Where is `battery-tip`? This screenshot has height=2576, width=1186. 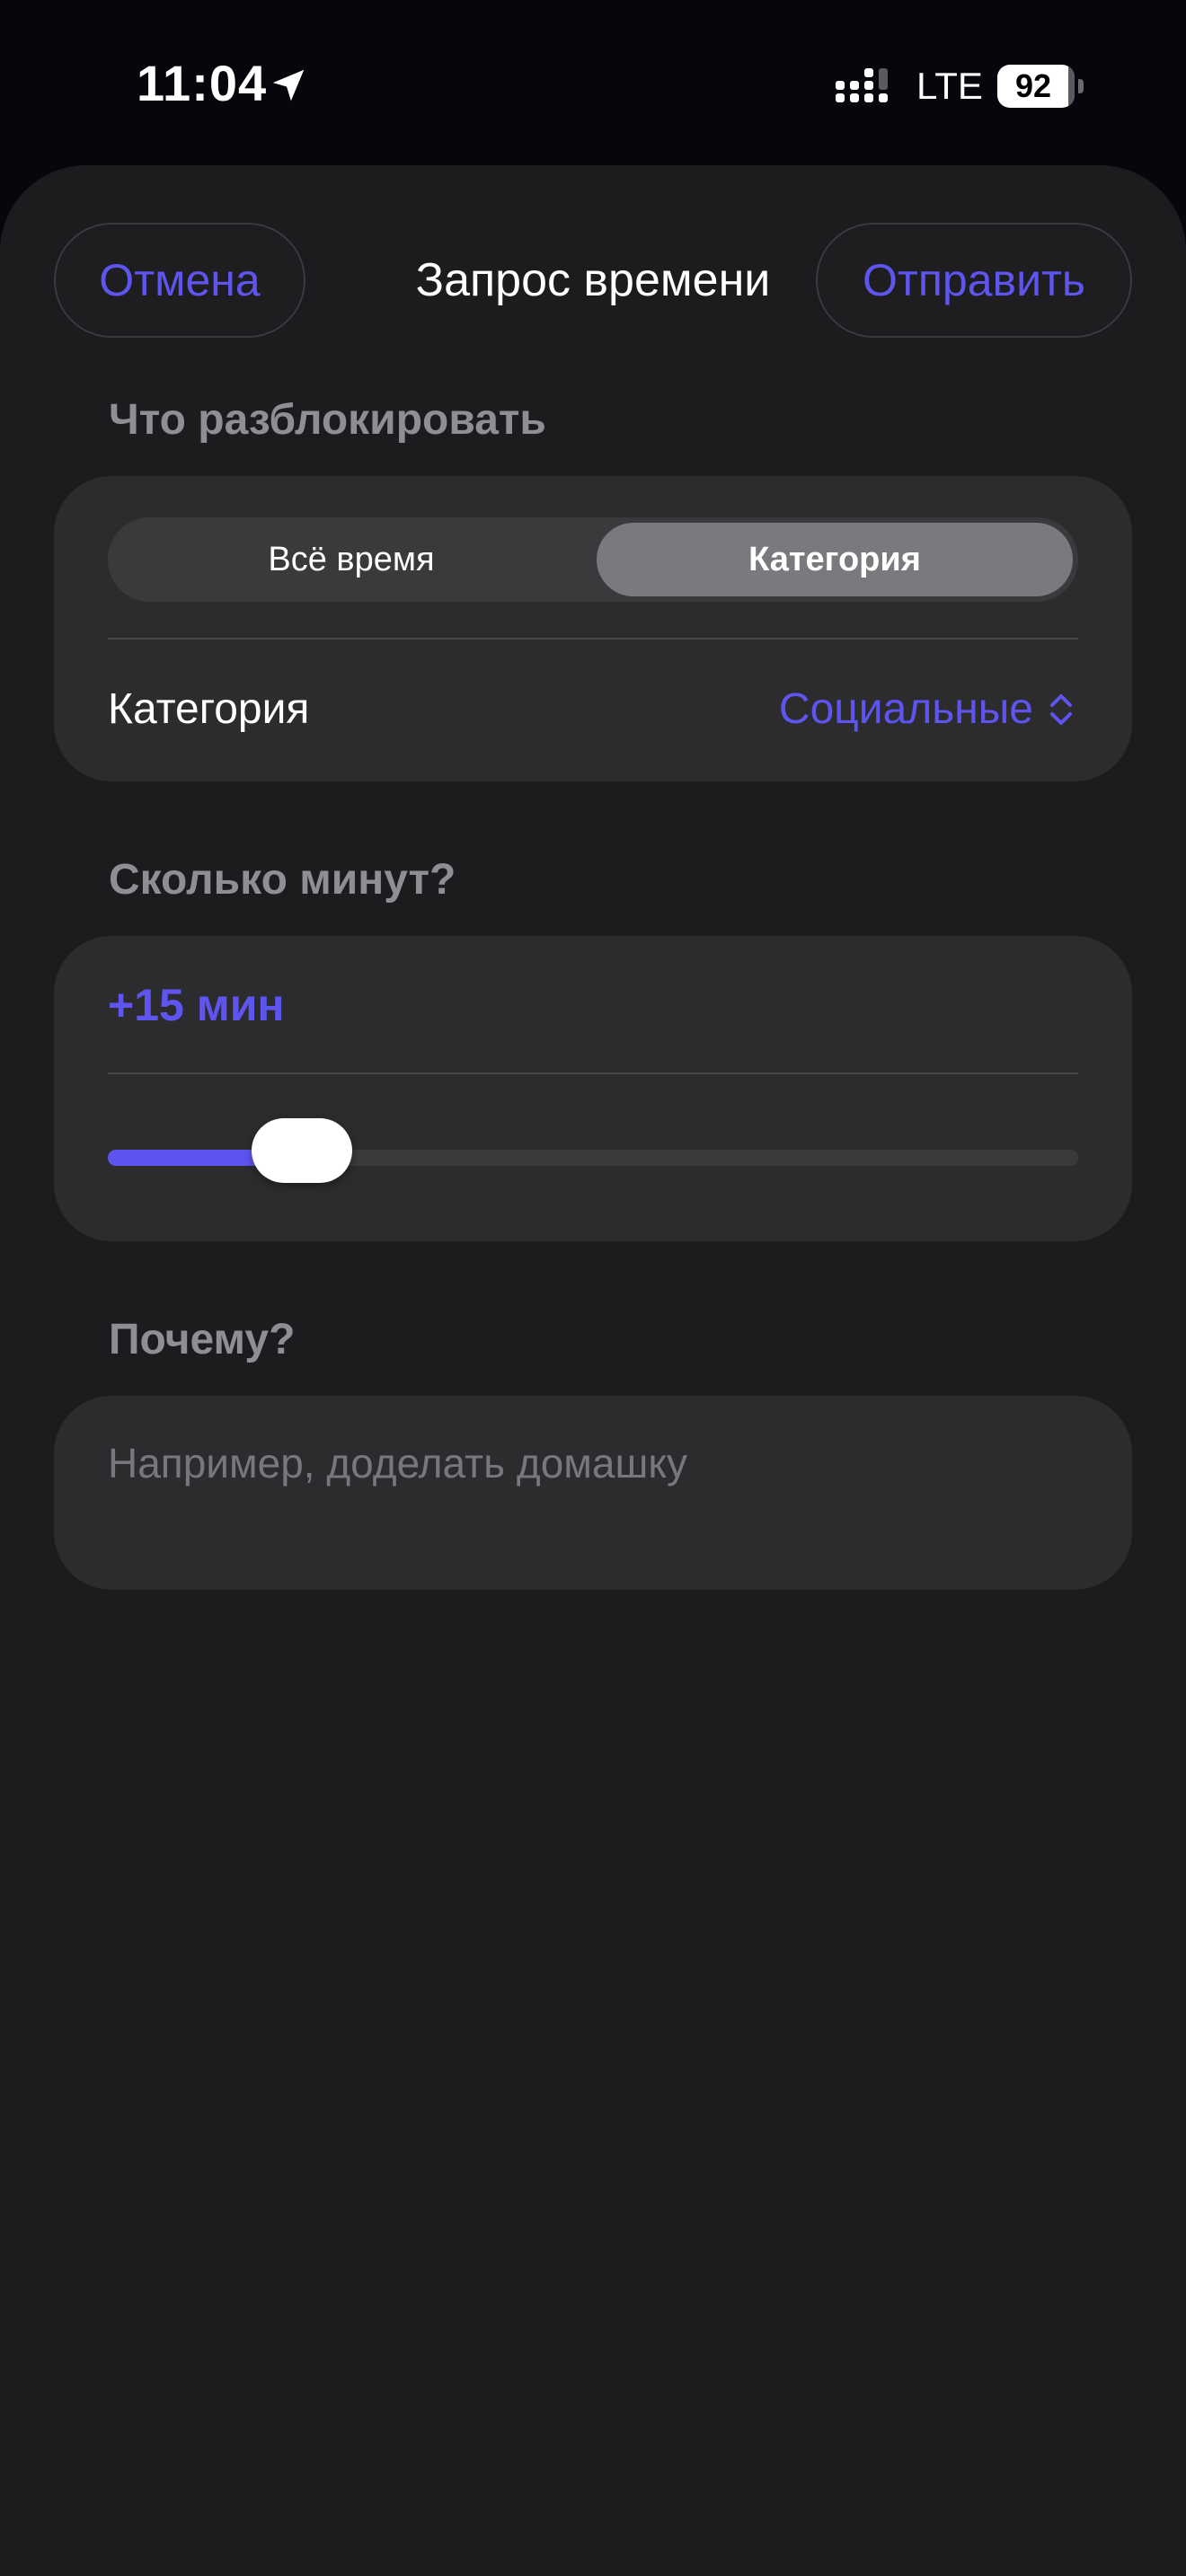
battery-tip is located at coordinates (1081, 86).